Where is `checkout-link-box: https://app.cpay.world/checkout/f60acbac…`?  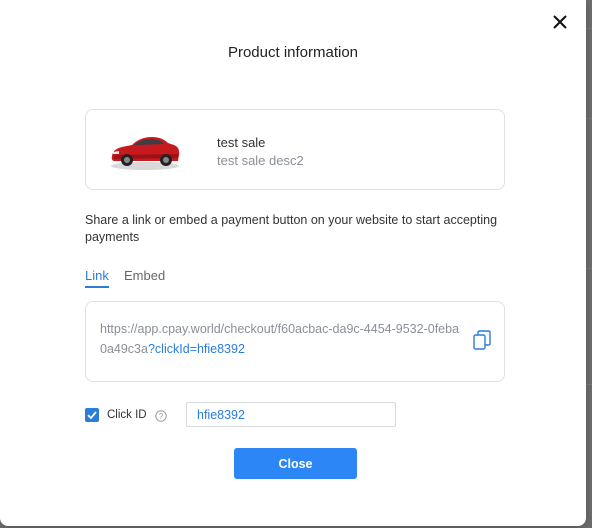
checkout-link-box: https://app.cpay.world/checkout/f60acbac… is located at coordinates (295, 341).